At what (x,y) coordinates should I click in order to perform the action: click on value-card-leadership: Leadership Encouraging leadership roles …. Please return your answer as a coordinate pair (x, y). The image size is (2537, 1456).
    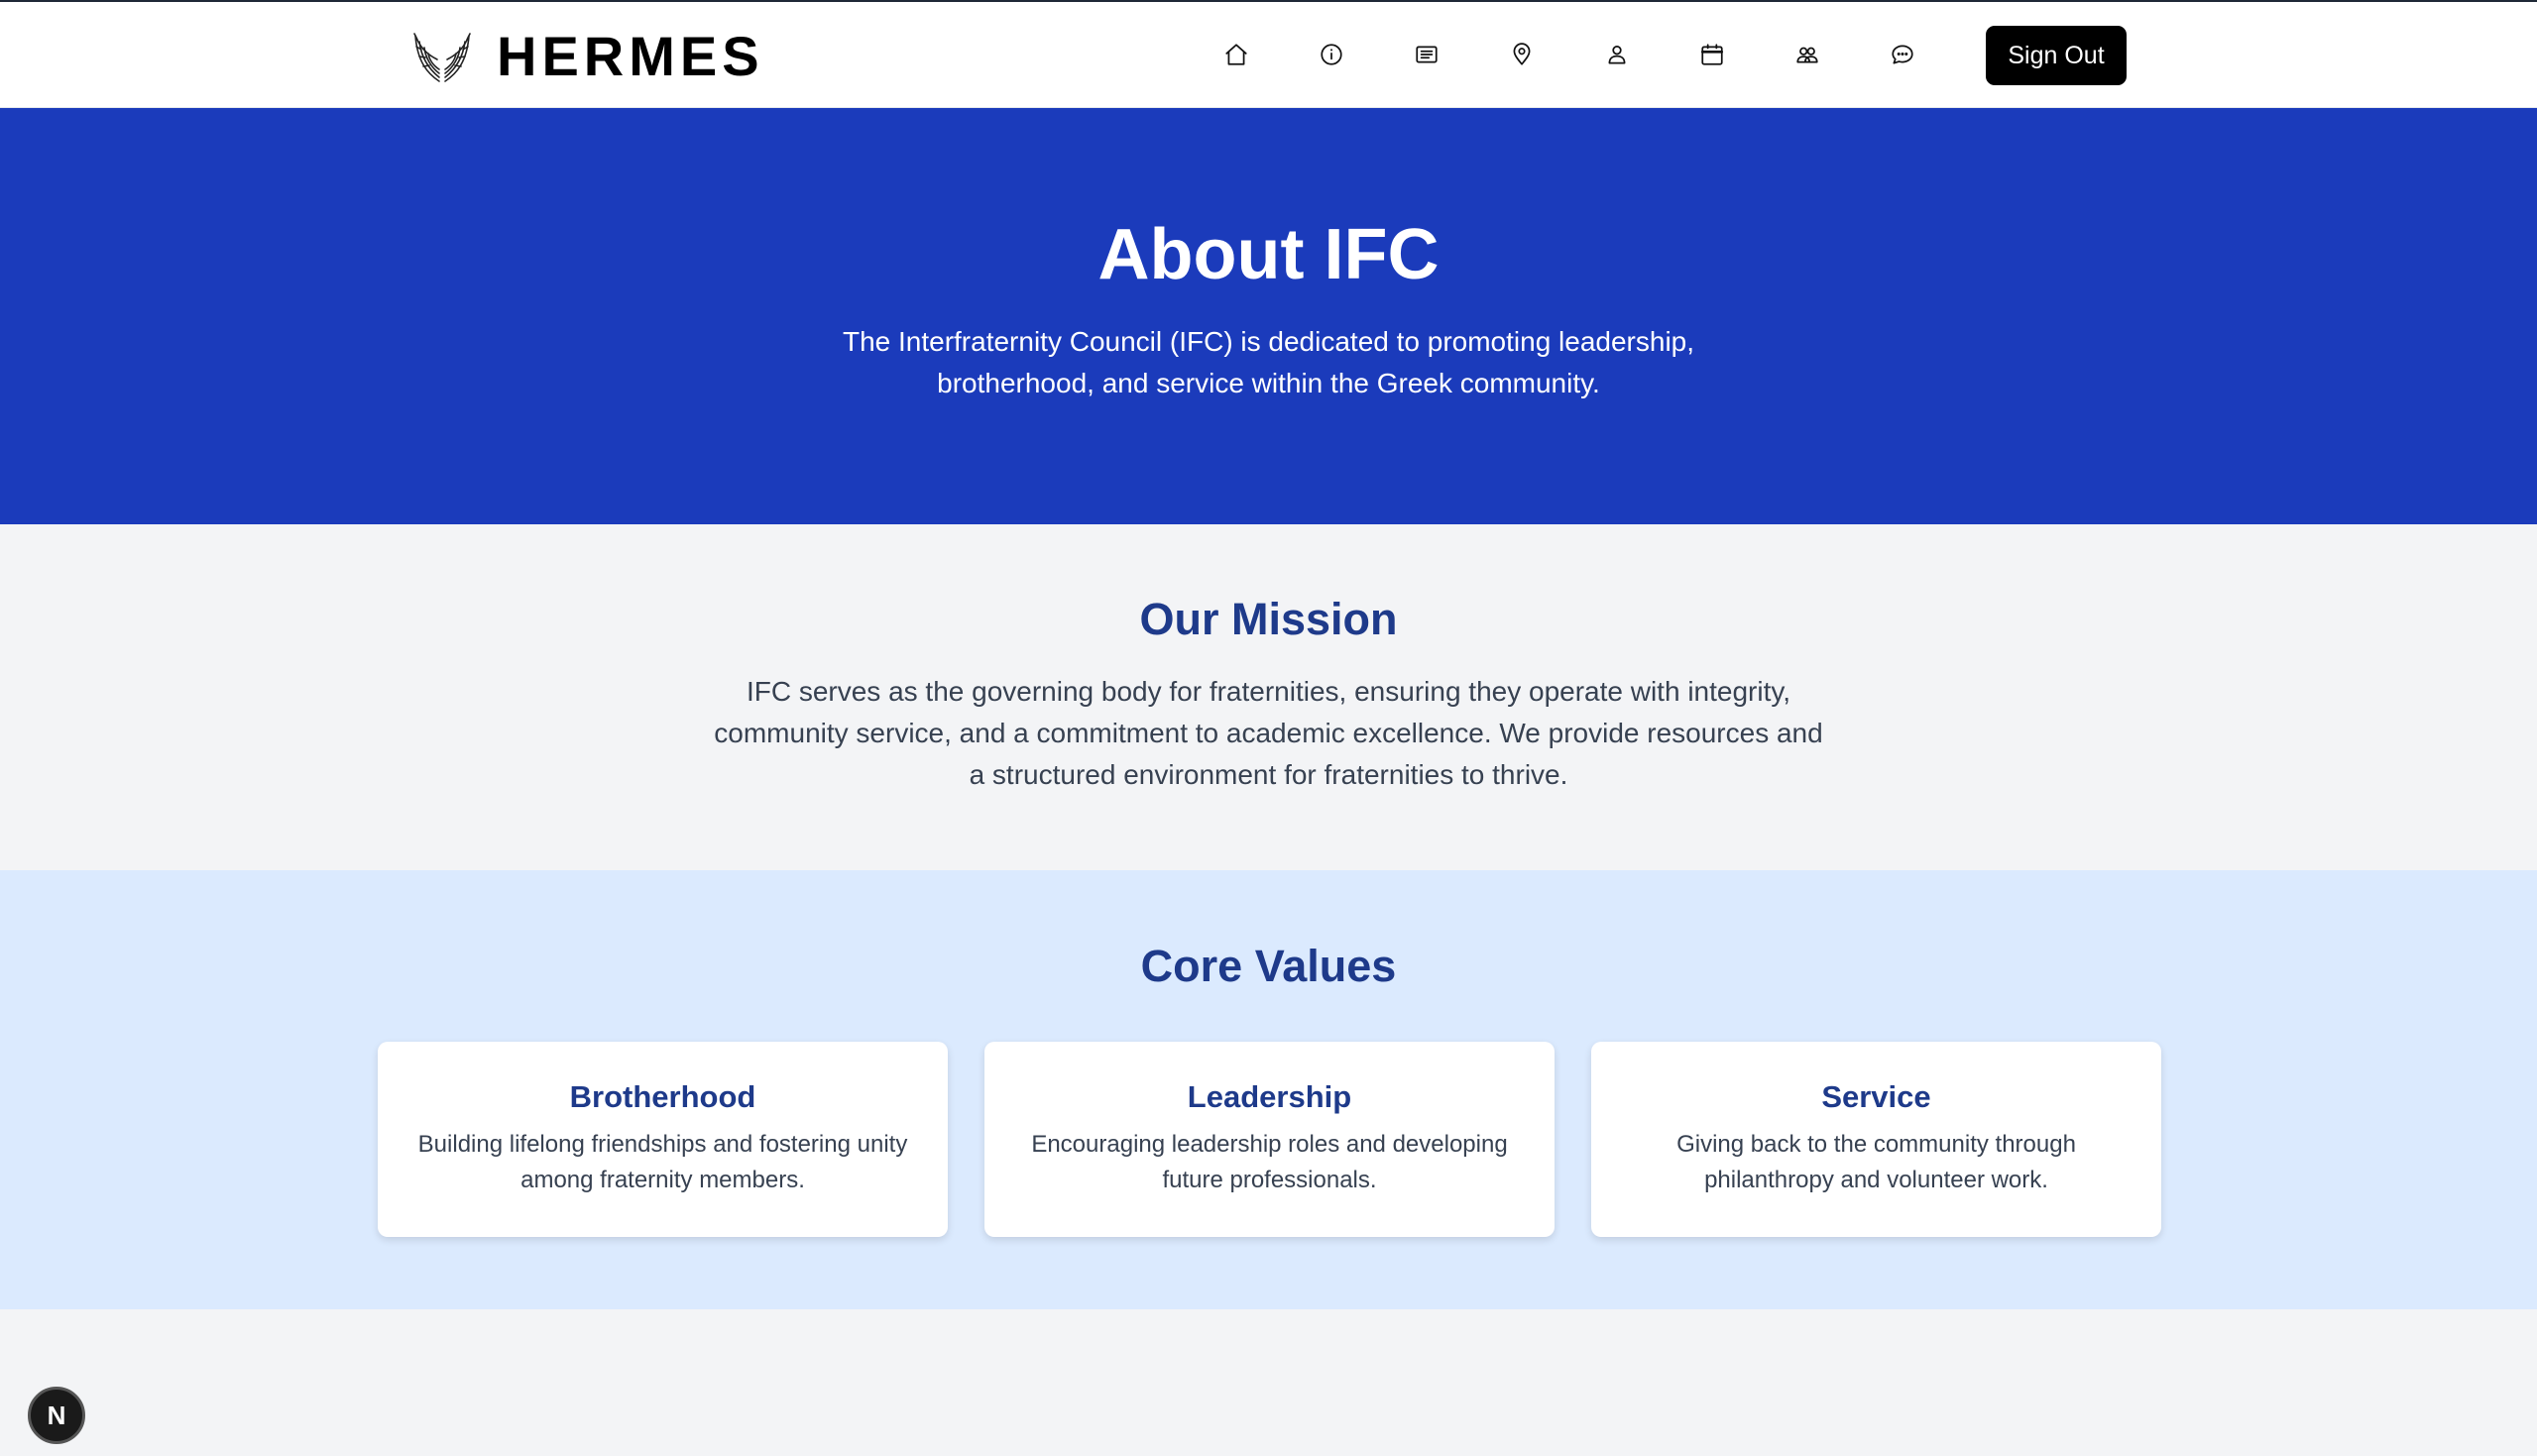
    Looking at the image, I should click on (1269, 1139).